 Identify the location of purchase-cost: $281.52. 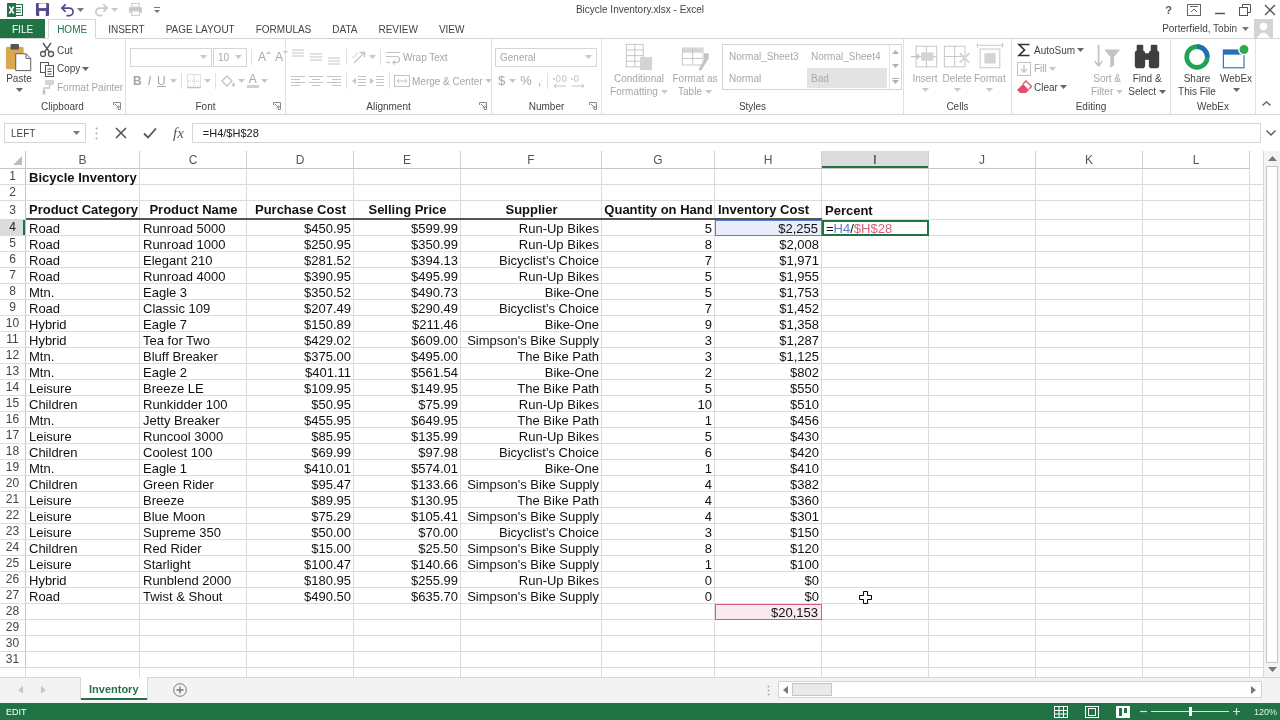
(327, 260).